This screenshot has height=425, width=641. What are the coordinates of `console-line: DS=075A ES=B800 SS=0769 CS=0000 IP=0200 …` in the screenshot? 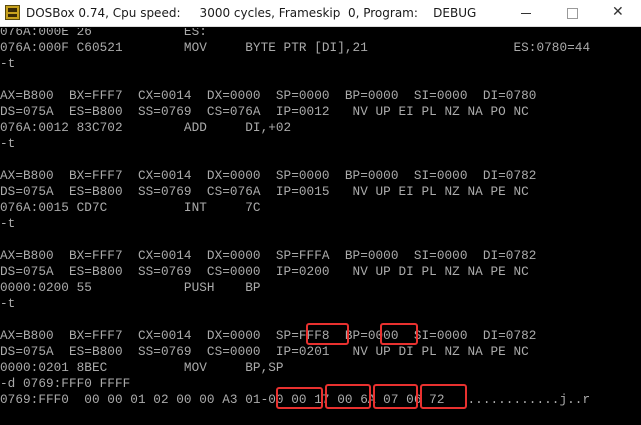 It's located at (264, 271).